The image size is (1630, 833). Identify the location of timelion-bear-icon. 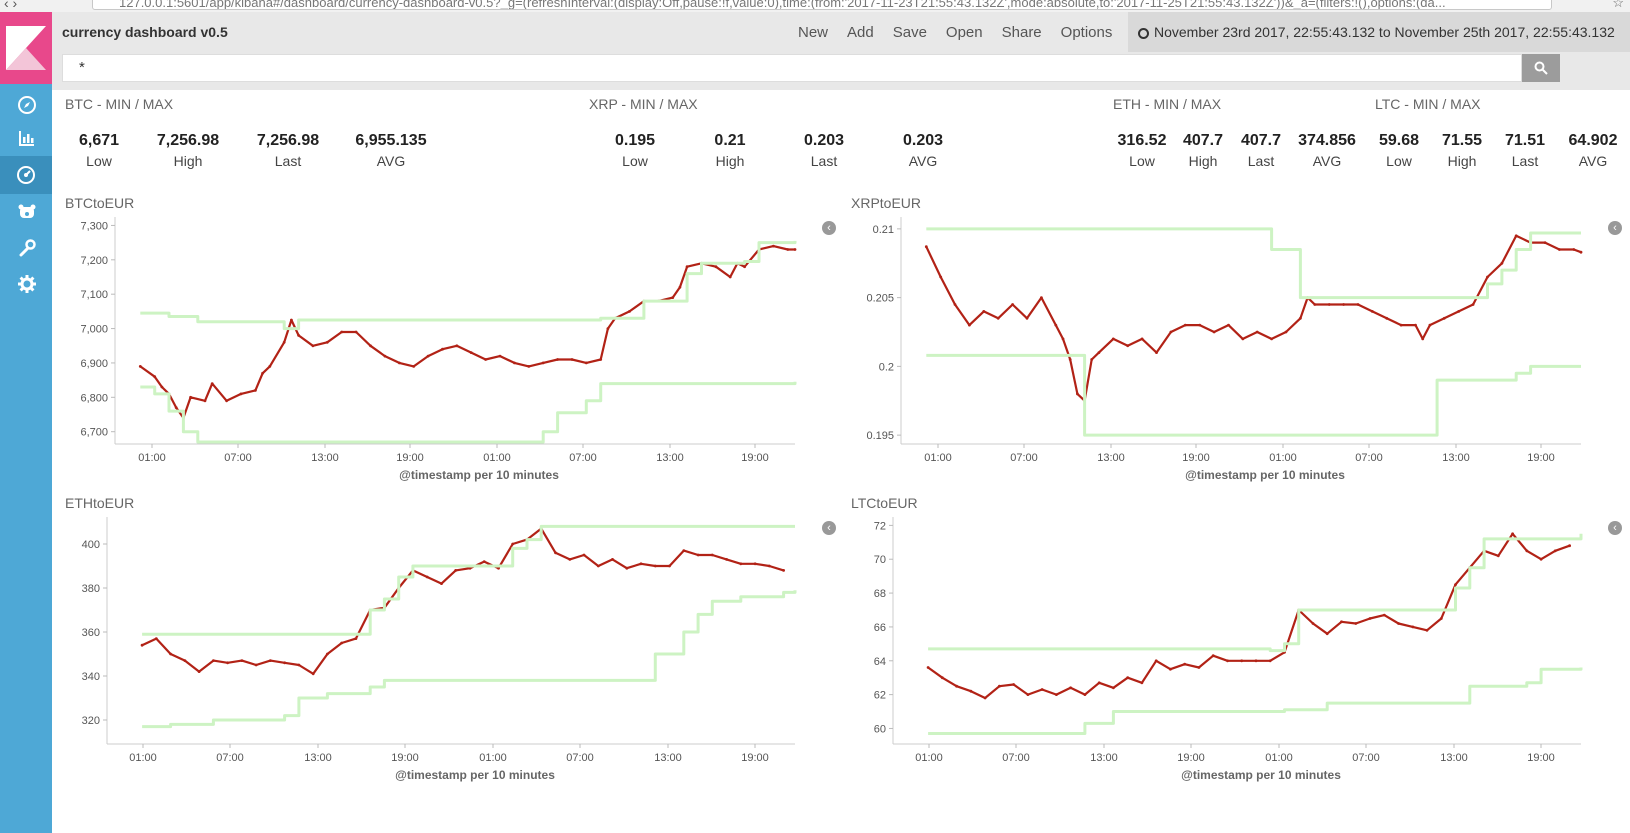
(27, 212).